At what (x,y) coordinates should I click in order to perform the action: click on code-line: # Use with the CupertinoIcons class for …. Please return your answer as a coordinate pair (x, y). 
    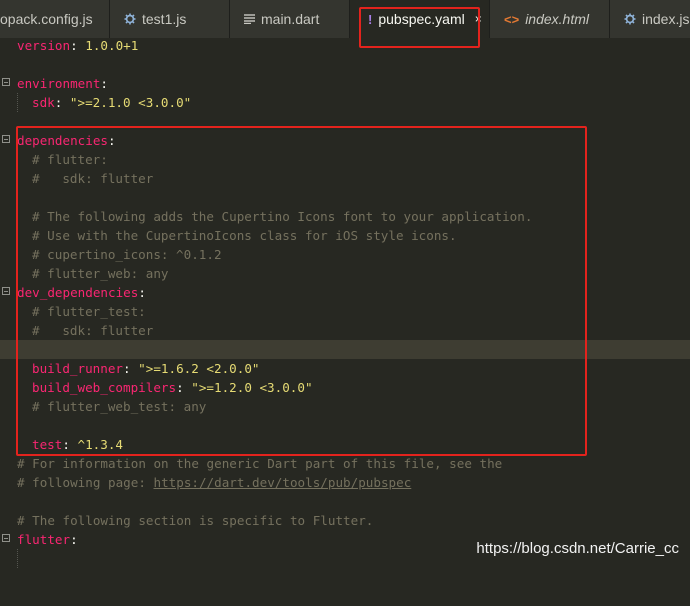
    Looking at the image, I should click on (345, 235).